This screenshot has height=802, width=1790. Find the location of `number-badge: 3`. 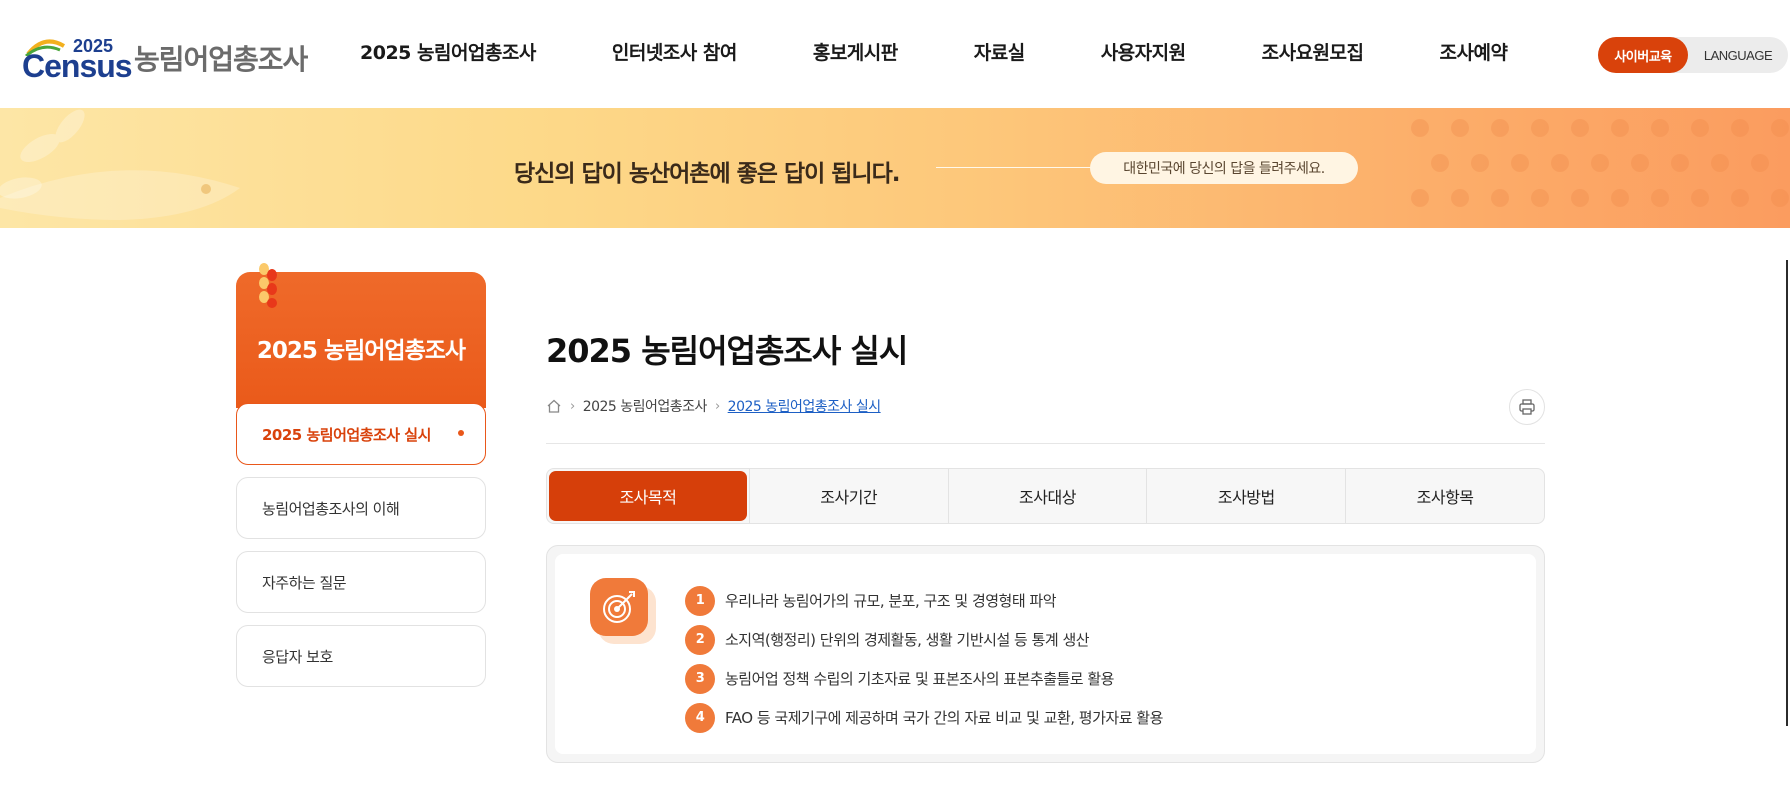

number-badge: 3 is located at coordinates (700, 678).